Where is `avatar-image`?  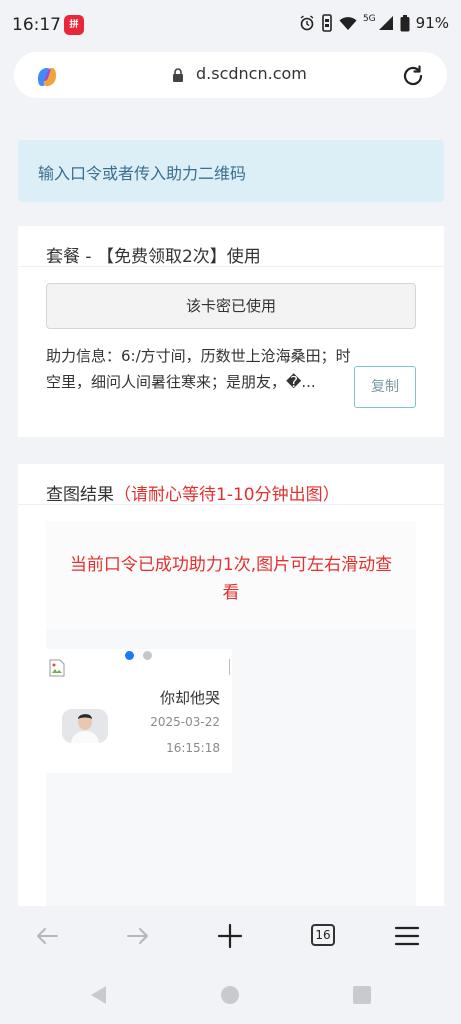
avatar-image is located at coordinates (85, 726).